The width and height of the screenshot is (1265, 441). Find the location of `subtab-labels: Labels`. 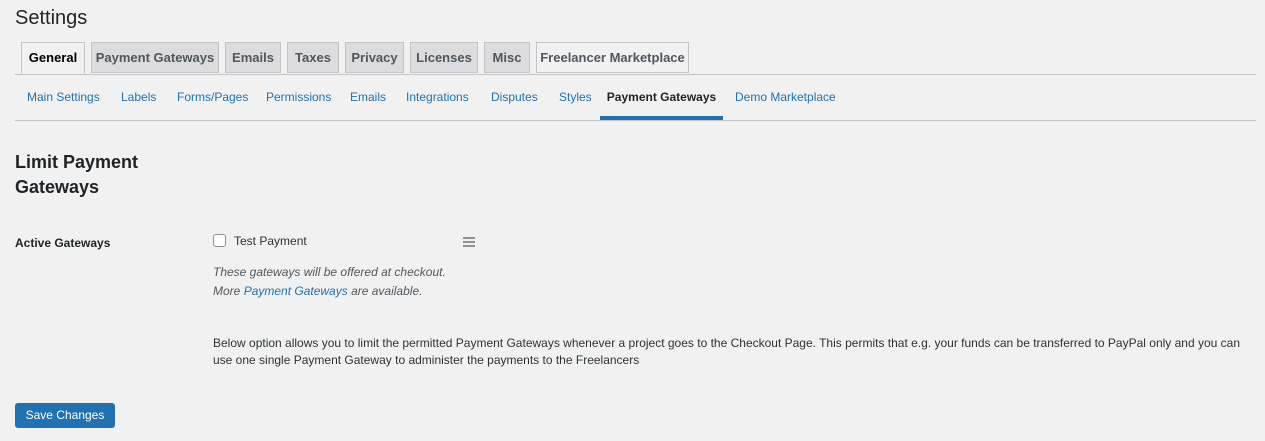

subtab-labels: Labels is located at coordinates (138, 97).